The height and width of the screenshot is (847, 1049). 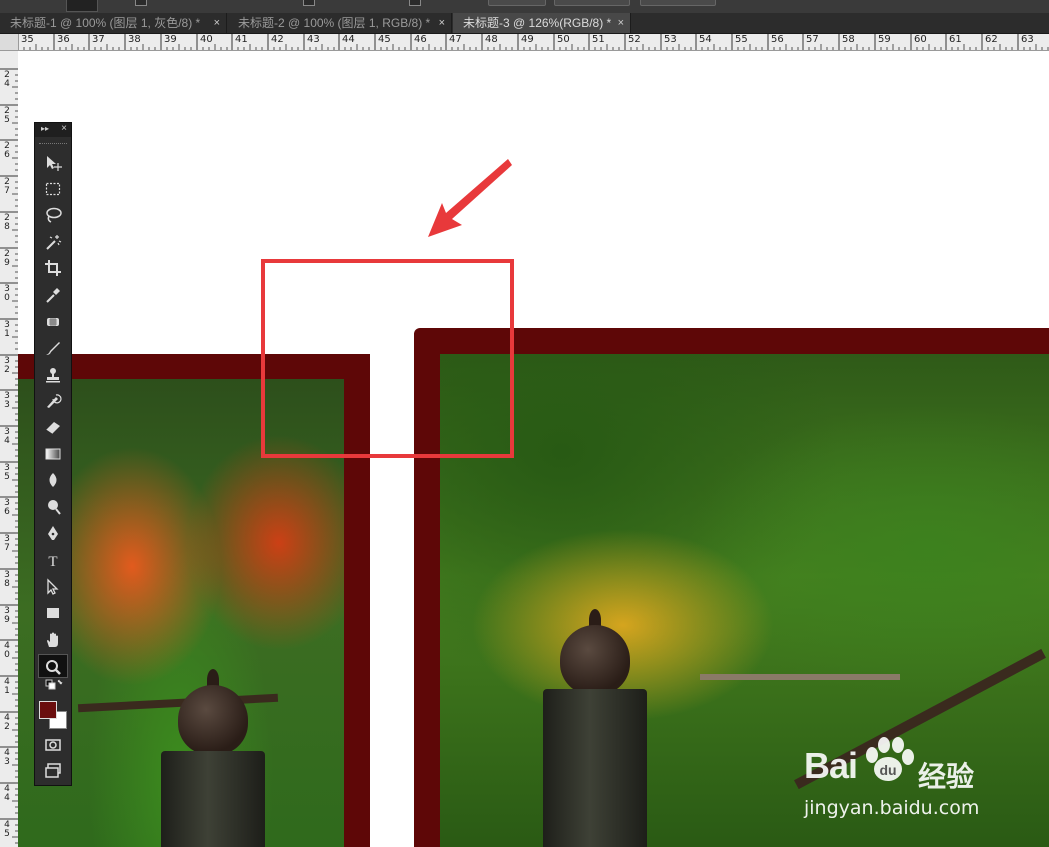 What do you see at coordinates (53, 242) in the screenshot?
I see `magic-wand-tool` at bounding box center [53, 242].